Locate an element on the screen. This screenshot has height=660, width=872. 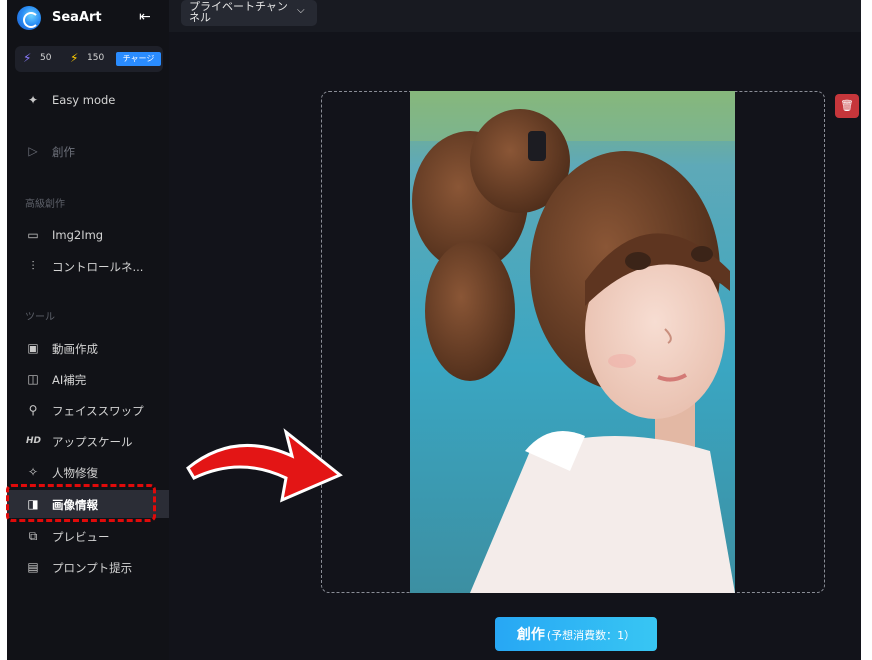
purple-bolt-icon: ⚡ is located at coordinates (27, 58).